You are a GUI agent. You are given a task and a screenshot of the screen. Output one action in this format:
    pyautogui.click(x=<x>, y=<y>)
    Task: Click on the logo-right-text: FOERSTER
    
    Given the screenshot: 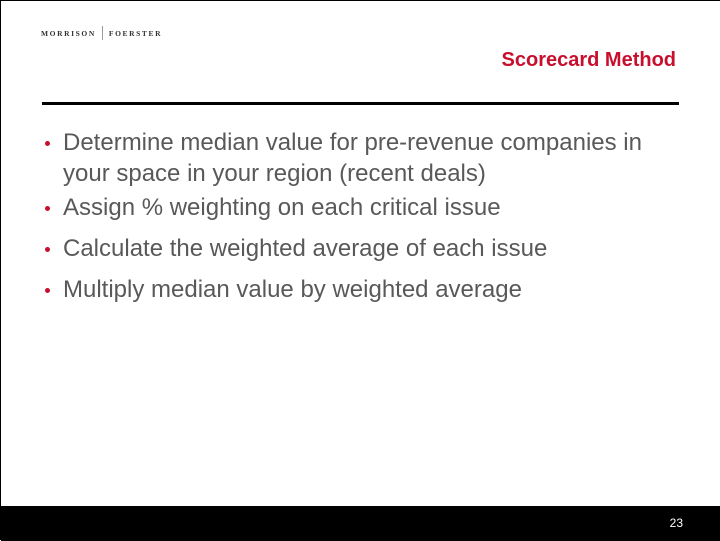 What is the action you would take?
    pyautogui.click(x=135, y=33)
    